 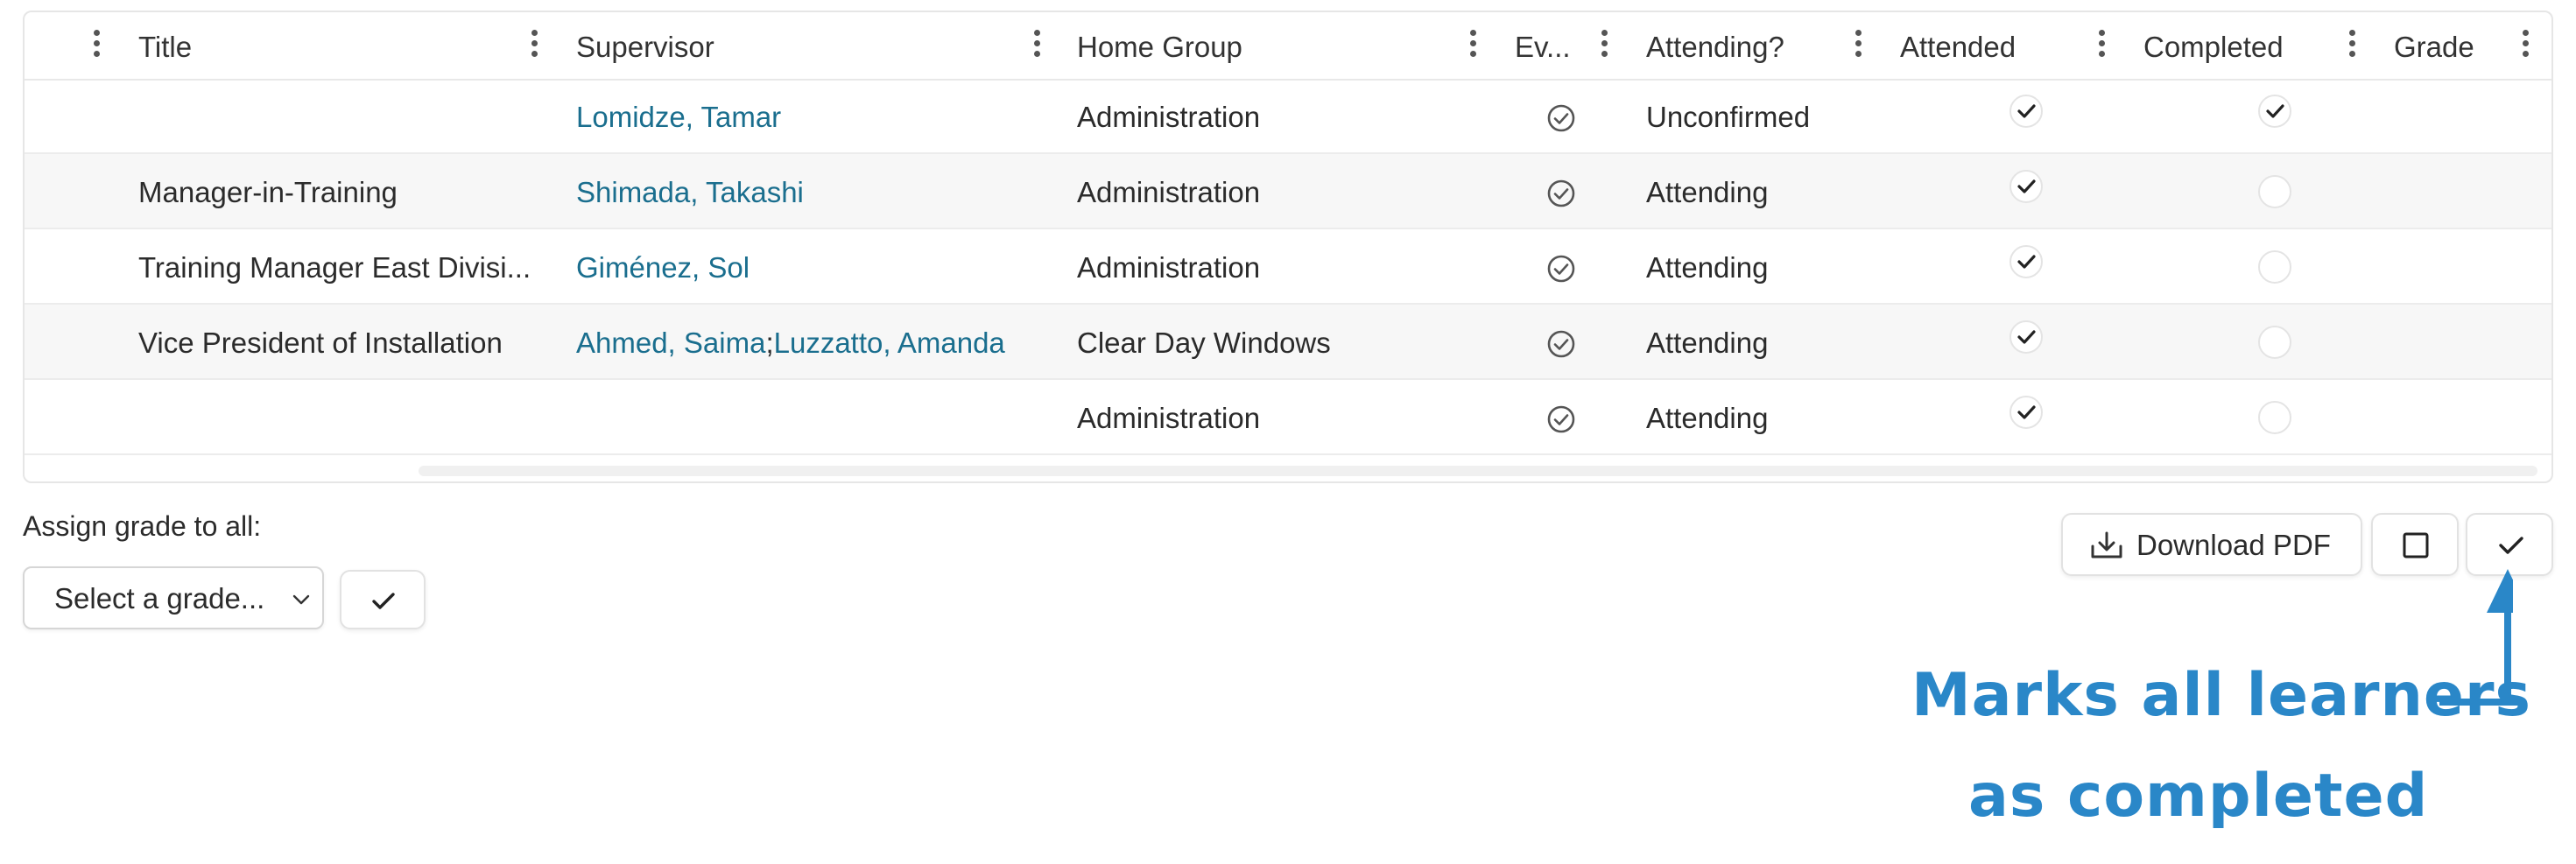 What do you see at coordinates (690, 192) in the screenshot?
I see `supervisor-link: Shimada, Takashi` at bounding box center [690, 192].